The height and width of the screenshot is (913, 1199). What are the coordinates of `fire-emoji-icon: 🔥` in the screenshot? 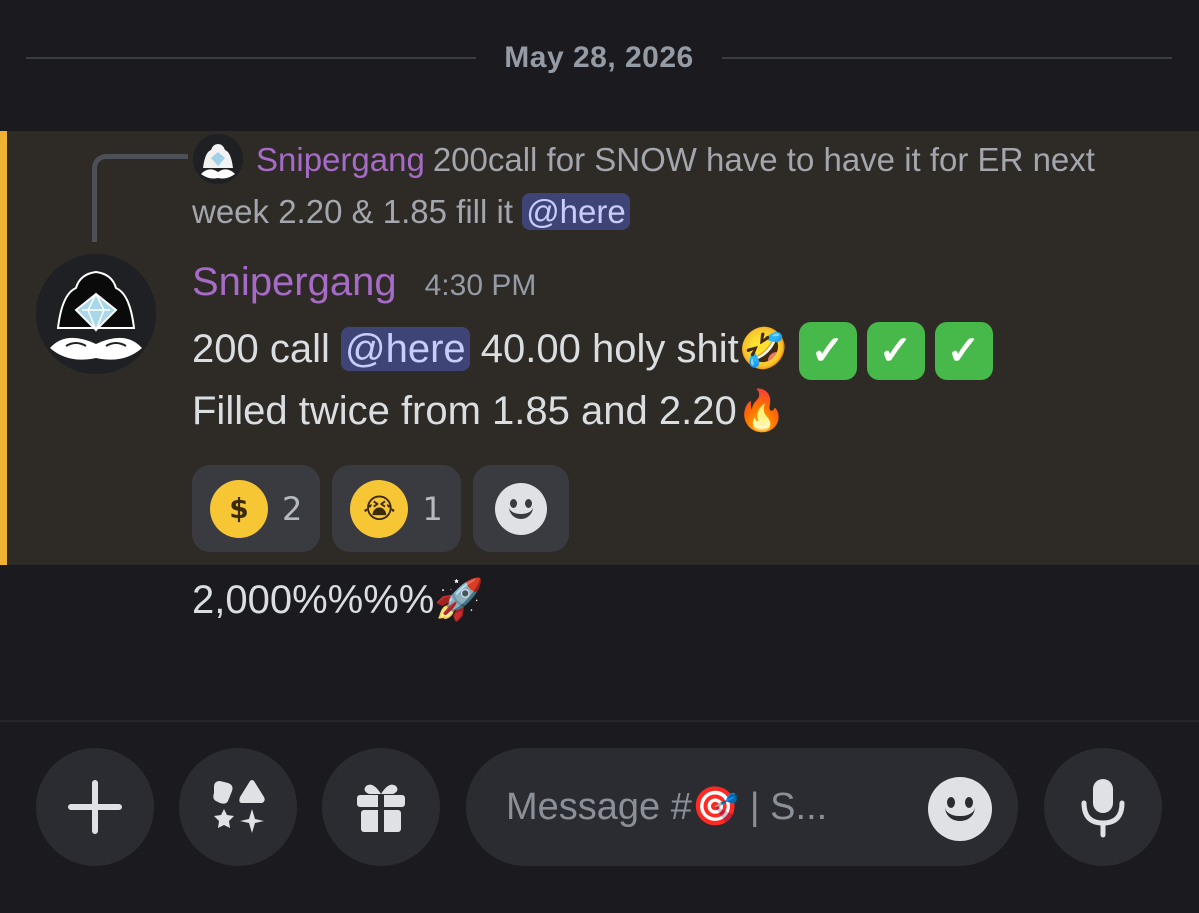 It's located at (761, 411).